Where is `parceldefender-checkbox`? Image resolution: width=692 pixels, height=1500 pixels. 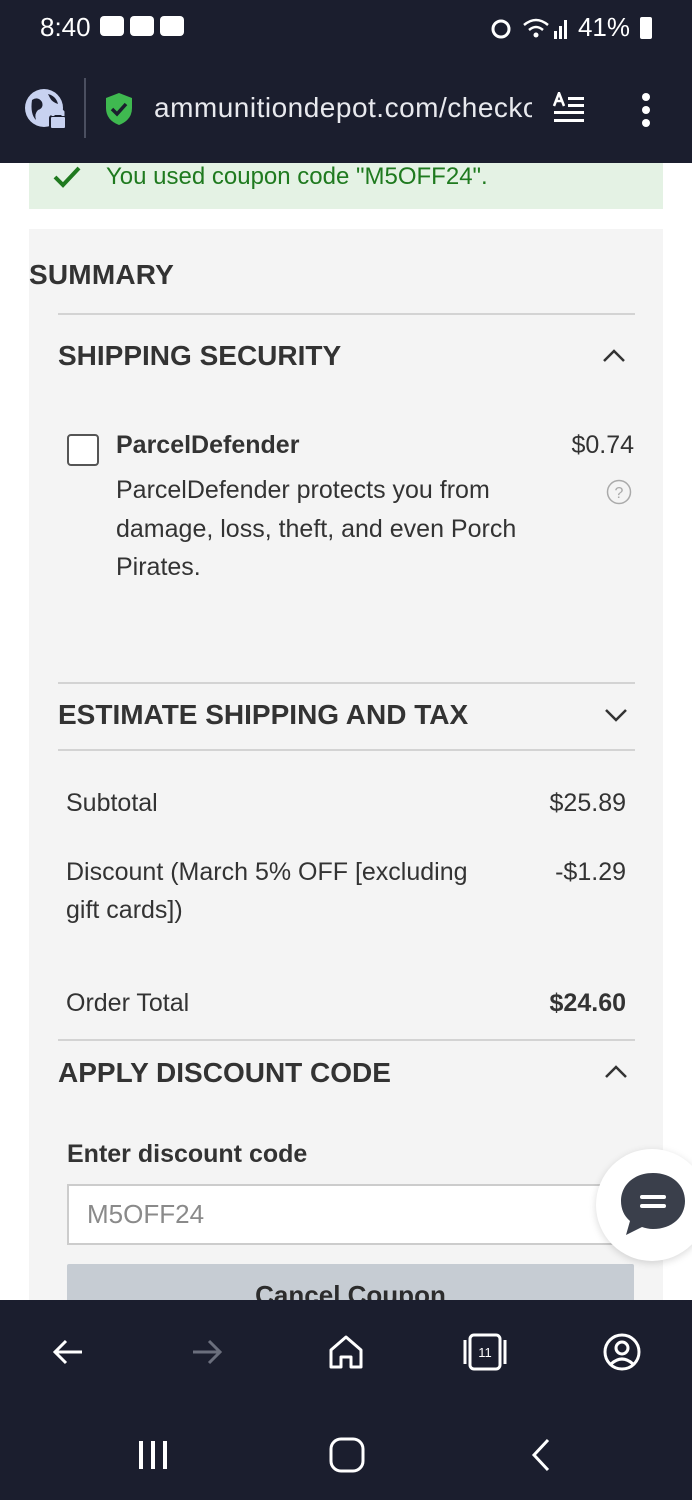 parceldefender-checkbox is located at coordinates (83, 450).